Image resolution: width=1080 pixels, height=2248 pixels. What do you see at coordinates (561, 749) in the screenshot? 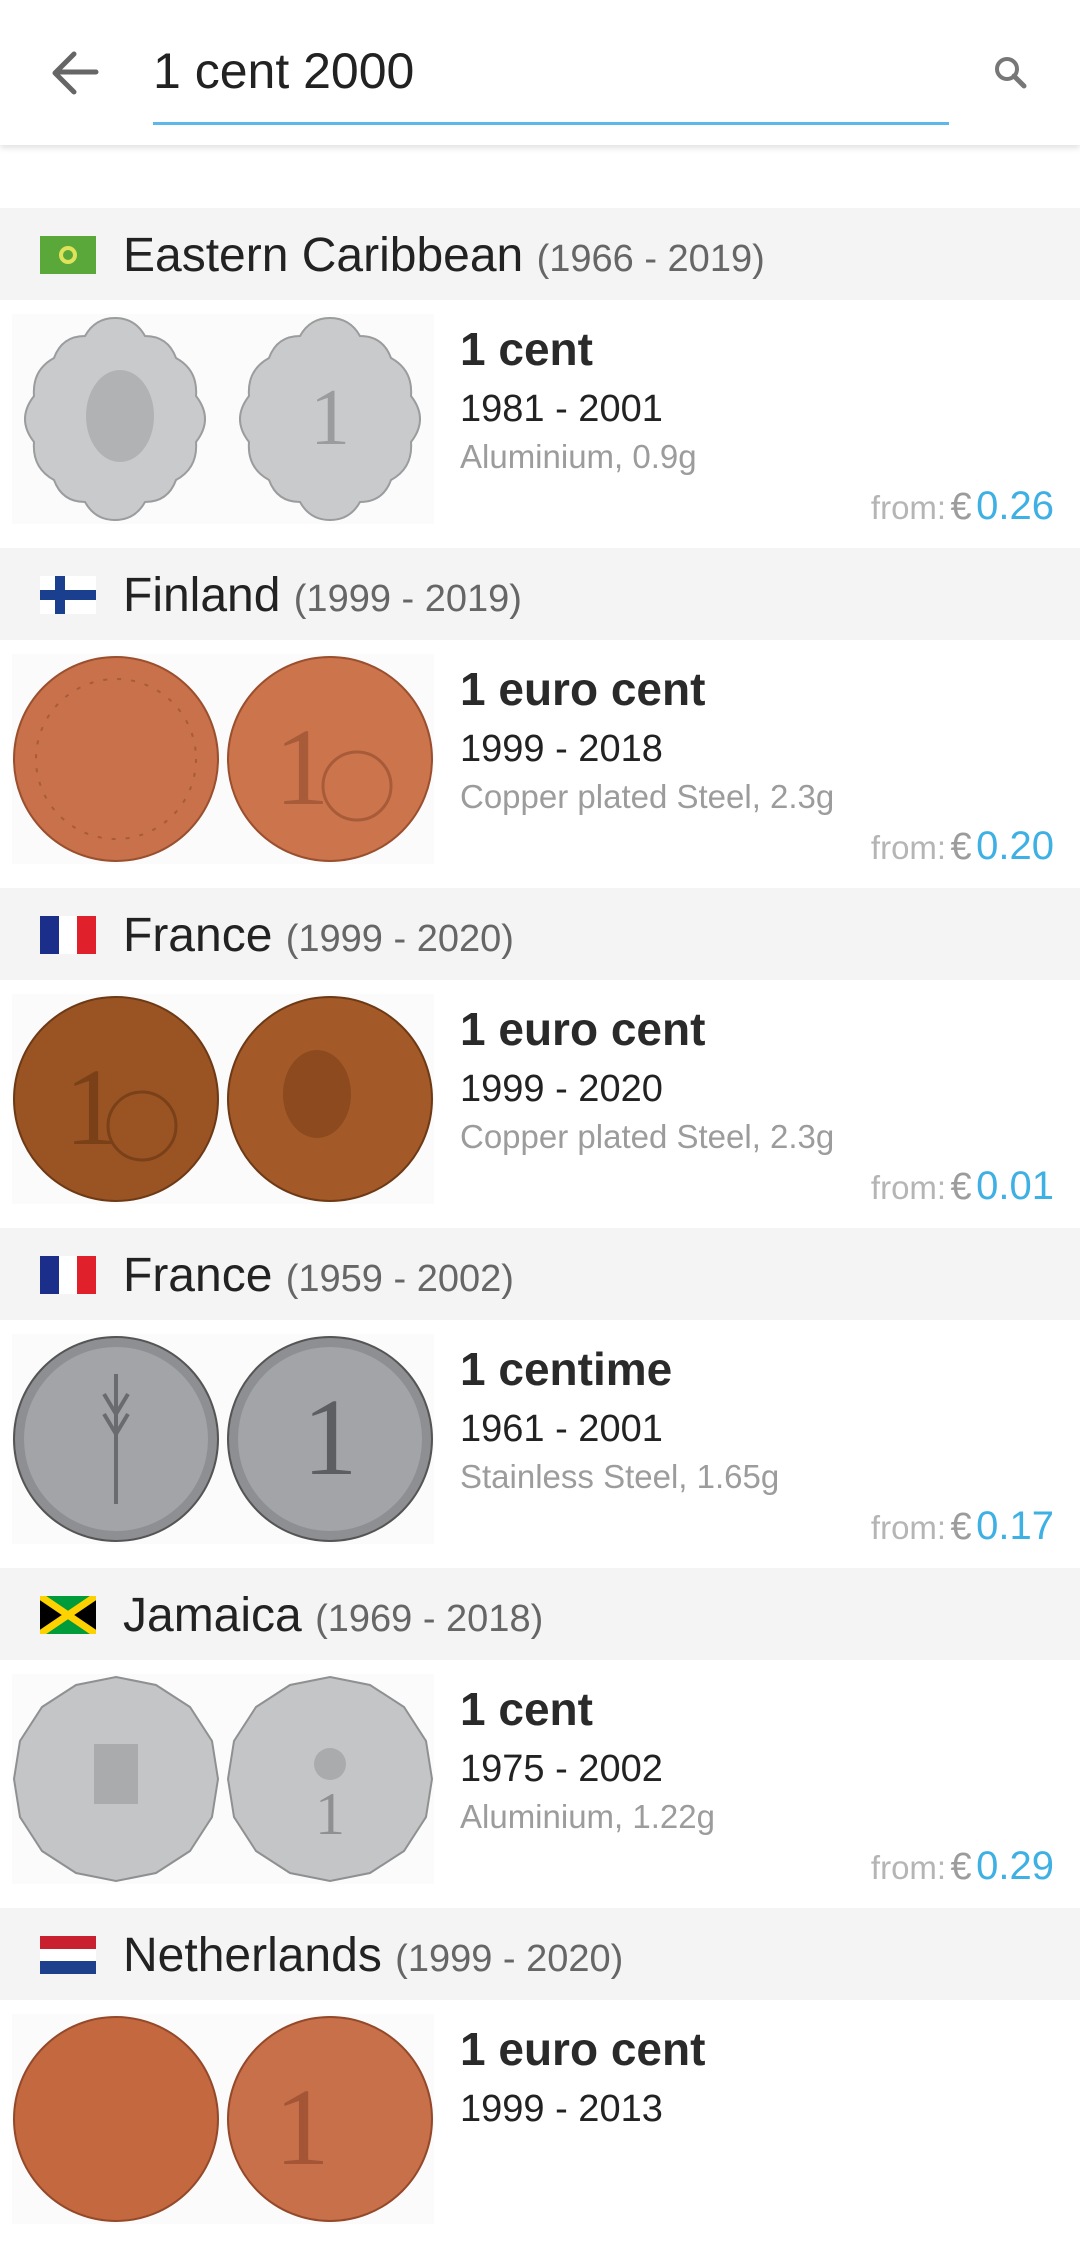
I see `coin-years: 1999 - 2018` at bounding box center [561, 749].